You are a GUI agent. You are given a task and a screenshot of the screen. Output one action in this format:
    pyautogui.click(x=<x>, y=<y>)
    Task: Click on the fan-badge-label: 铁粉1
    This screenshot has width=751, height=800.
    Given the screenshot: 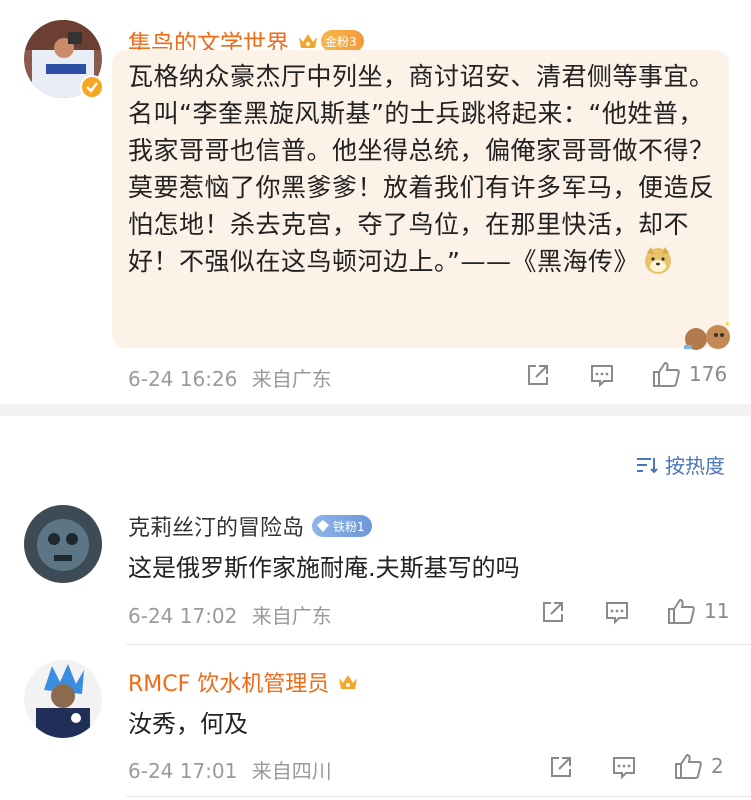 What is the action you would take?
    pyautogui.click(x=349, y=526)
    